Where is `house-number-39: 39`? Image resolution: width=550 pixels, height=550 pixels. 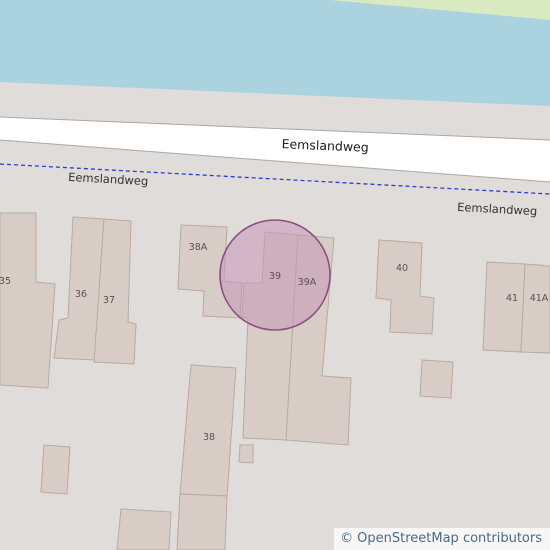
house-number-39: 39 is located at coordinates (275, 276).